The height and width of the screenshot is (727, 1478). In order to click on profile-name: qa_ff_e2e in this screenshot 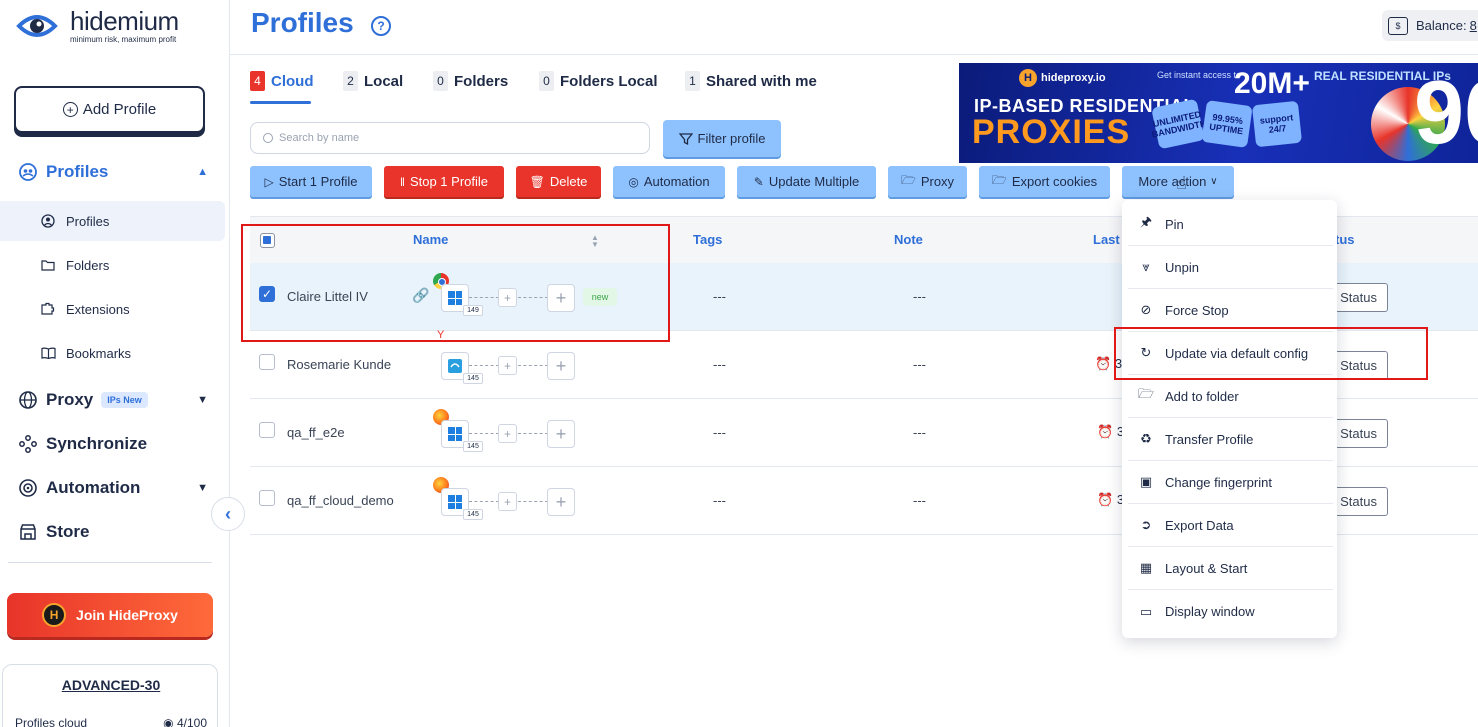, I will do `click(316, 432)`.